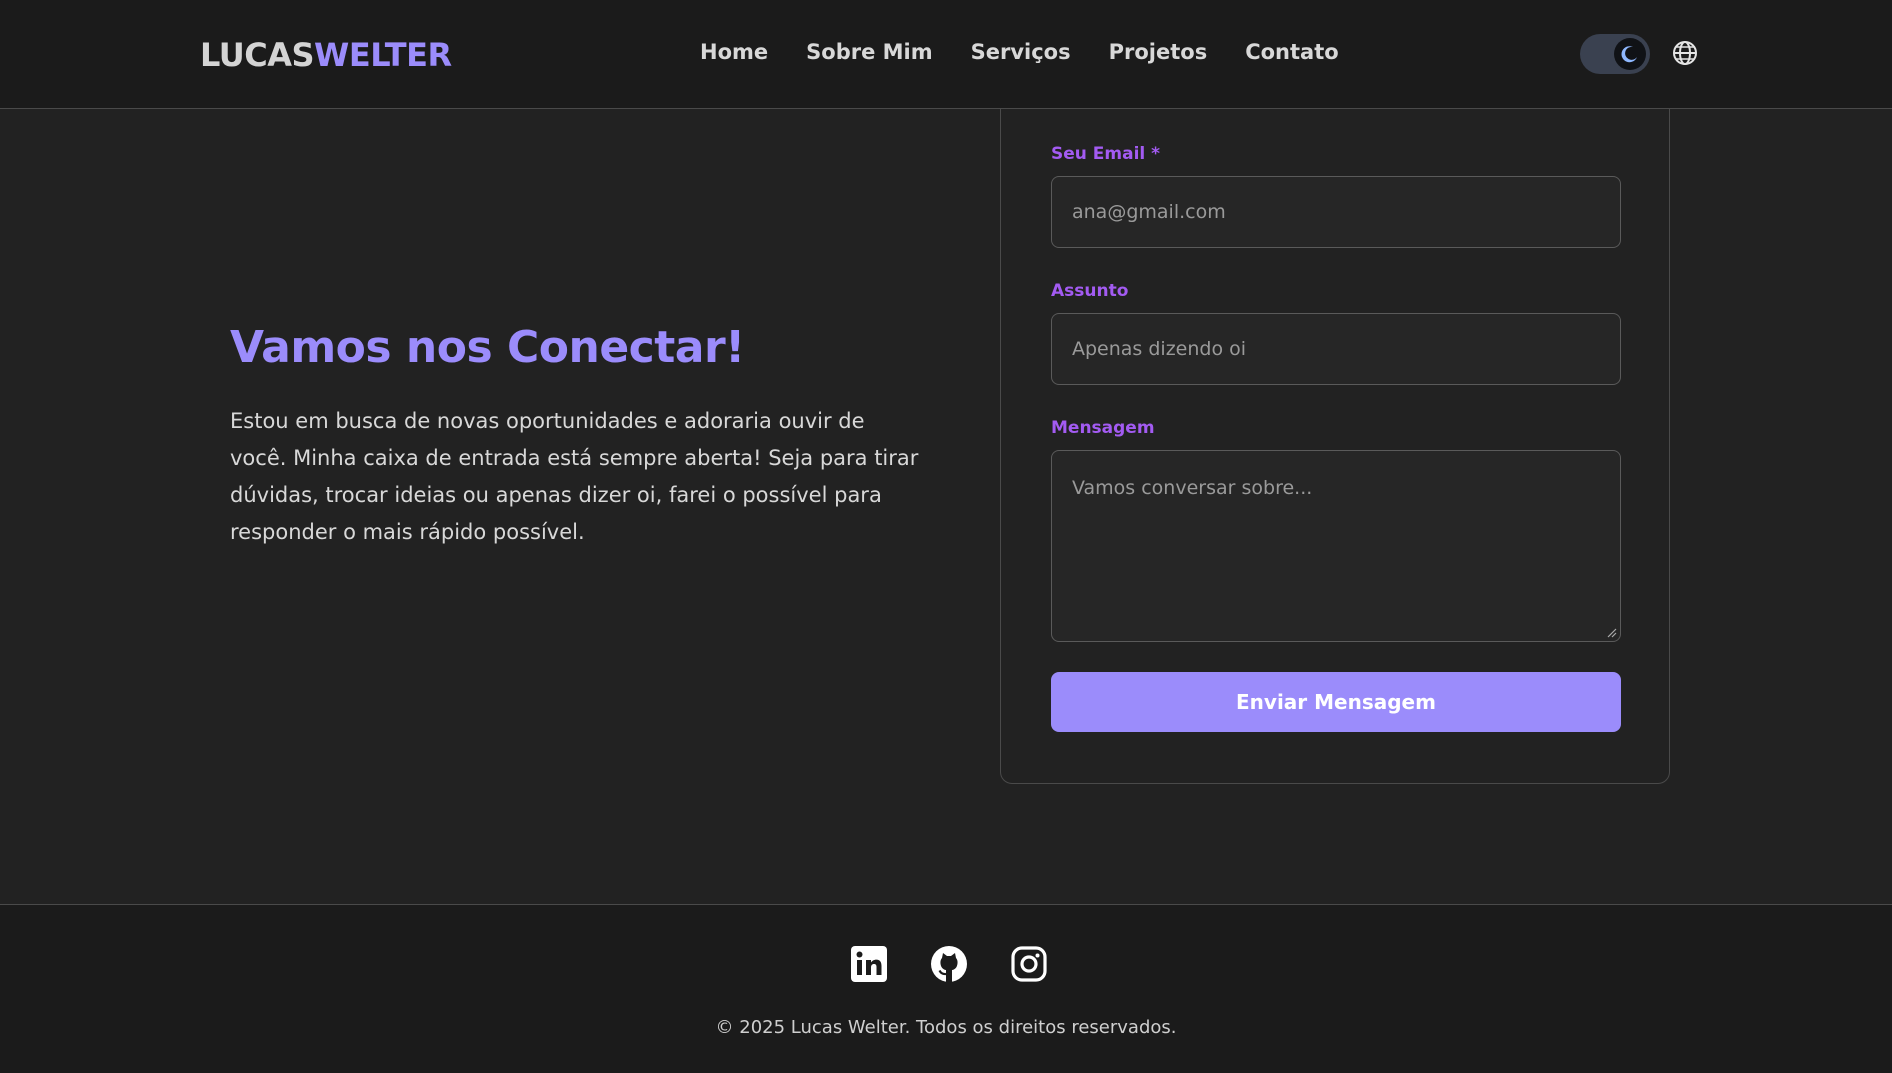 The image size is (1892, 1073). Describe the element at coordinates (257, 55) in the screenshot. I see `logo-first-name: LUCAS` at that location.